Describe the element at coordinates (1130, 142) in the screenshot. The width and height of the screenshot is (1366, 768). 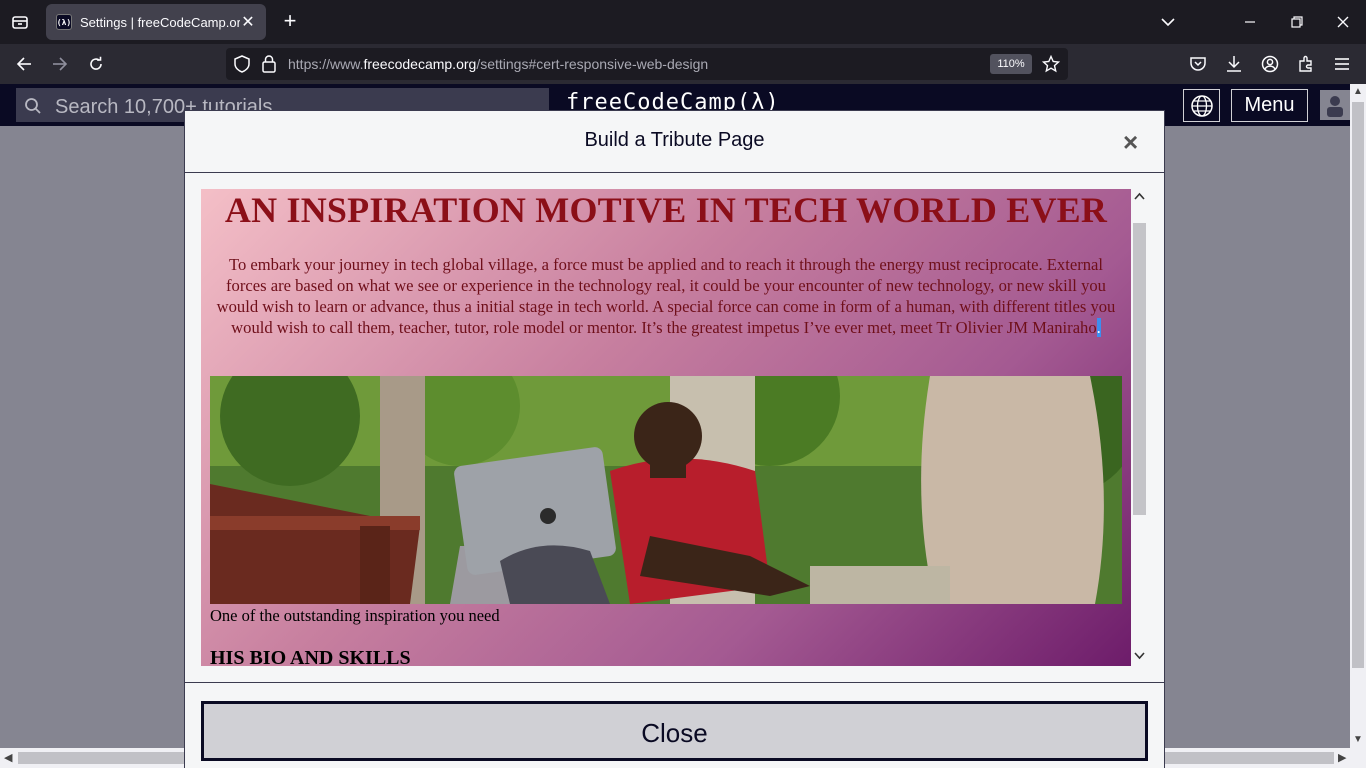
I see `close-icon: ×` at that location.